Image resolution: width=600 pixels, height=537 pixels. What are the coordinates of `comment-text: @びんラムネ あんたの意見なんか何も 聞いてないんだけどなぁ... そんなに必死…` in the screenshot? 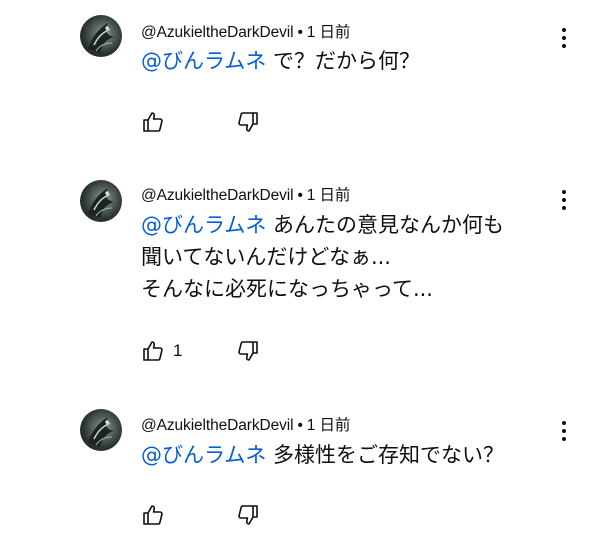 It's located at (351, 257).